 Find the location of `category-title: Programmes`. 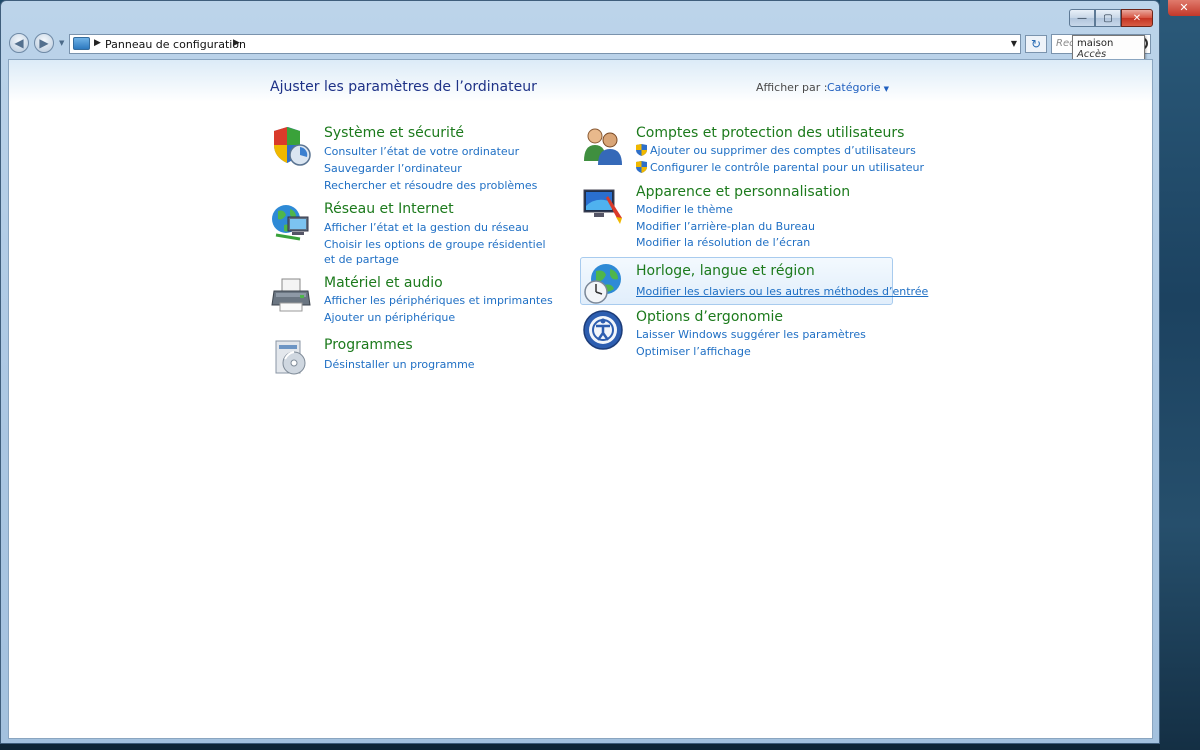

category-title: Programmes is located at coordinates (368, 345).